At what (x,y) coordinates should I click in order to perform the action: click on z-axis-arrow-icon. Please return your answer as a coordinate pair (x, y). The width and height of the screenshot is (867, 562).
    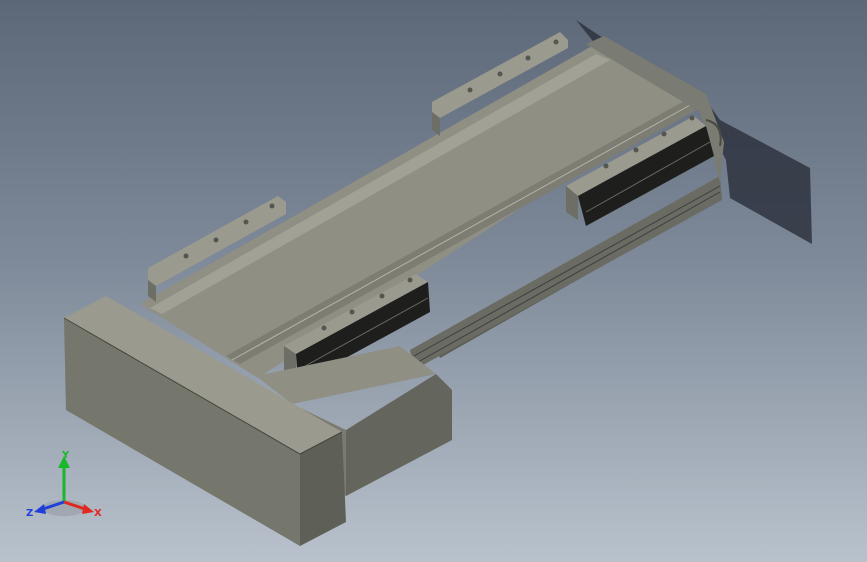
    Looking at the image, I should click on (40, 509).